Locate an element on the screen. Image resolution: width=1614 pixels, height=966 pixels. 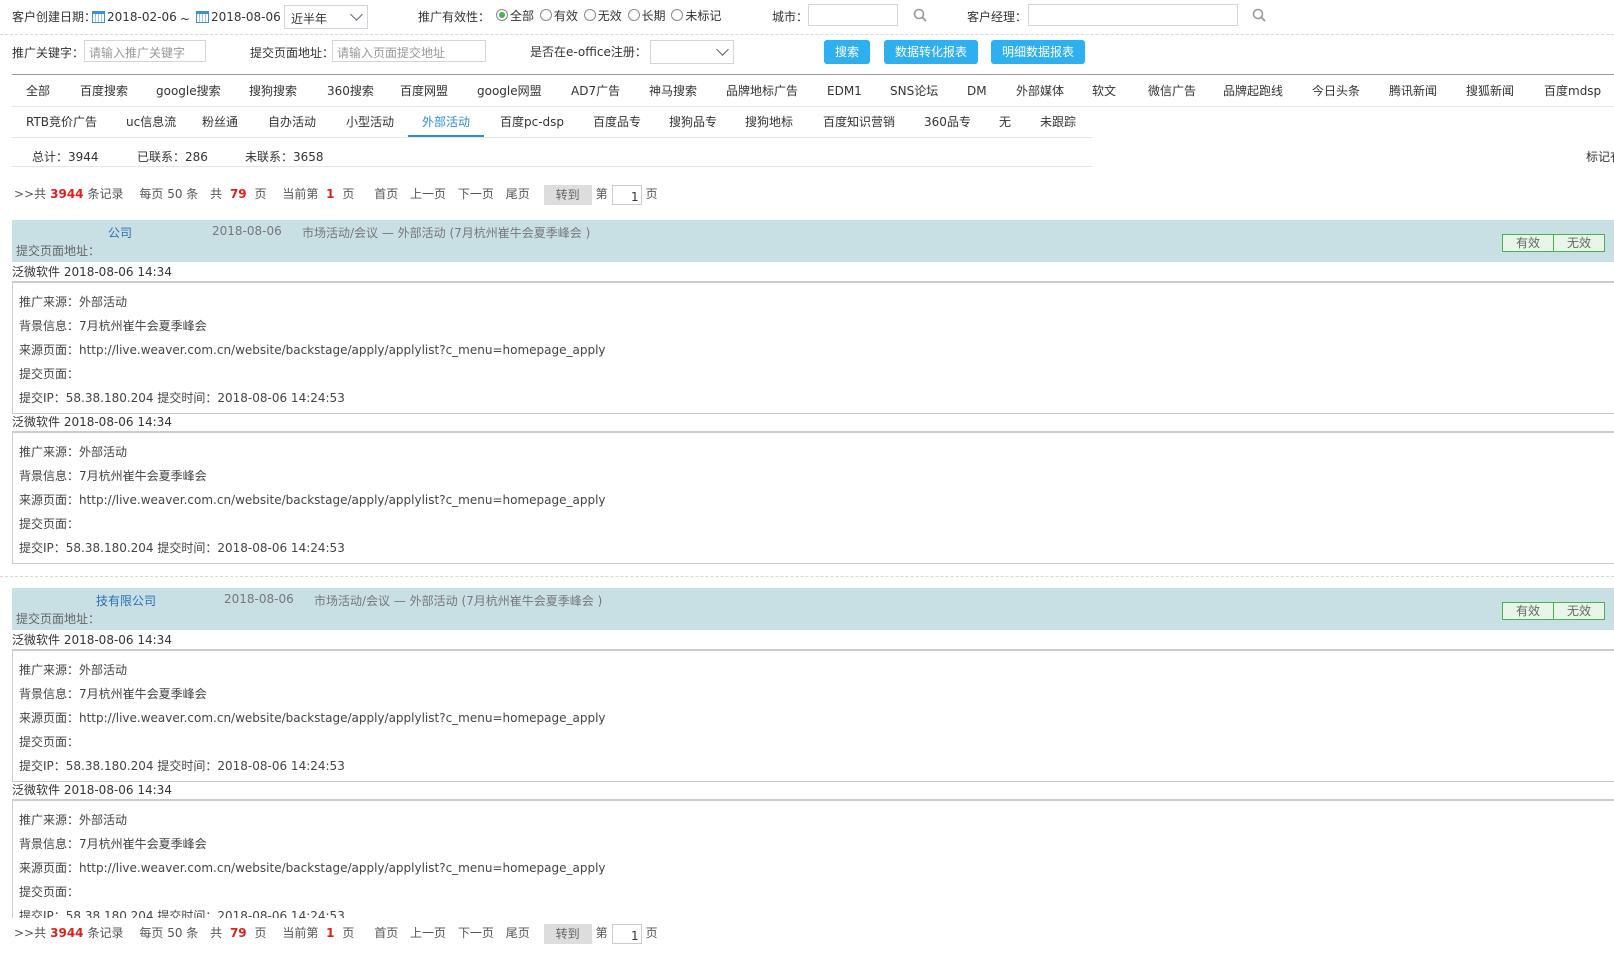
eoffice-select is located at coordinates (692, 52).